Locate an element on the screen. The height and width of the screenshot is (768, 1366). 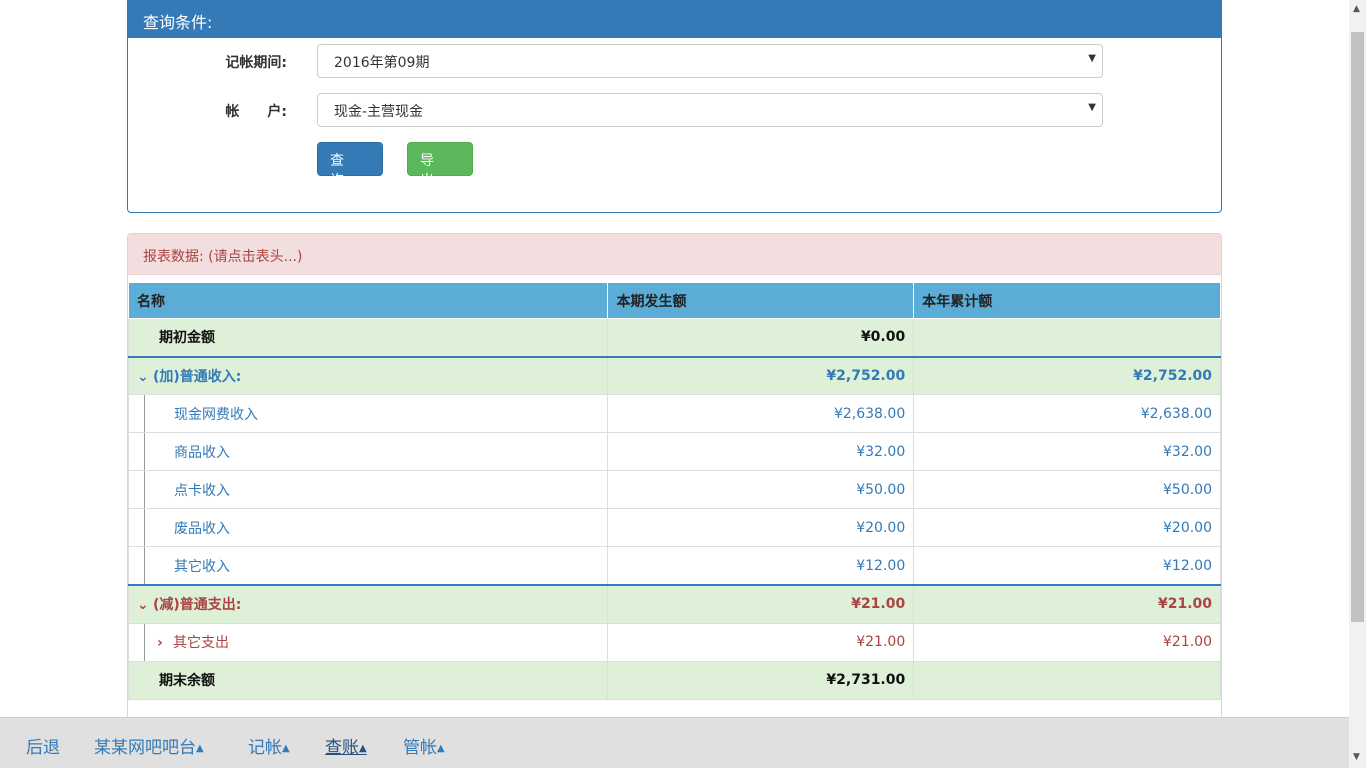
bottom-nav-bar: 后退 某某网吧吧台▲ 记帐▲ 查账▲ 管帐▲ is located at coordinates (674, 742).